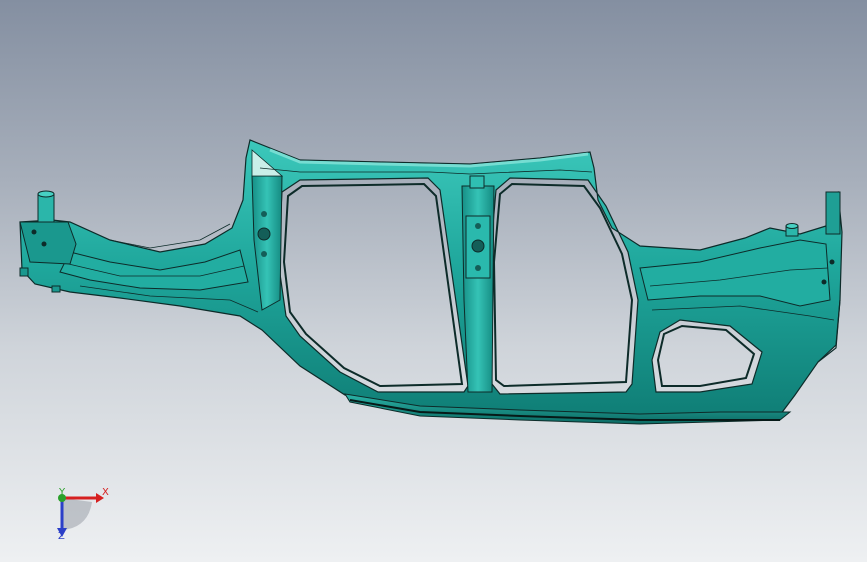  I want to click on b-pillar-bolt-hole, so click(478, 246).